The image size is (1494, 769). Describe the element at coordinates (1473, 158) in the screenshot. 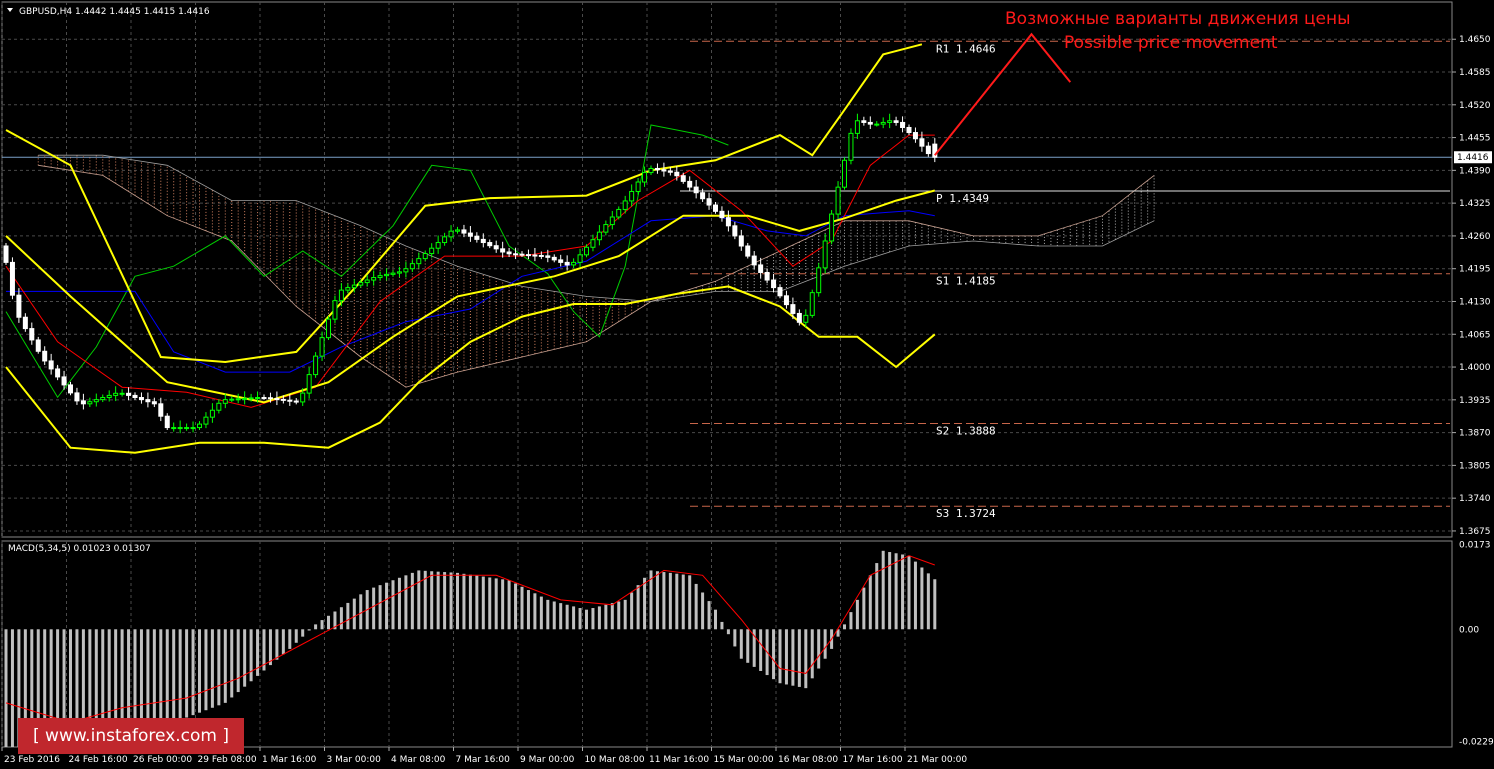

I see `current-price-label: 1.4416` at that location.